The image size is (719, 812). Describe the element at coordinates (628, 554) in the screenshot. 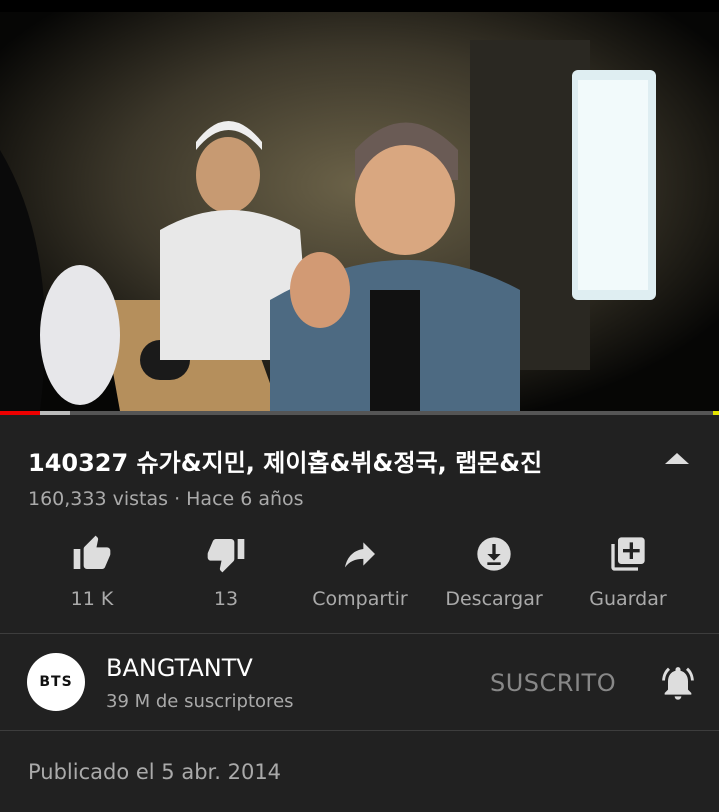

I see `playlist-add-icon` at that location.